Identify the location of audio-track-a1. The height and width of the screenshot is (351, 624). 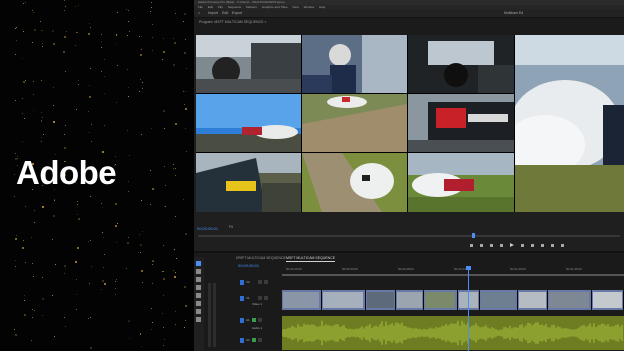
(453, 333).